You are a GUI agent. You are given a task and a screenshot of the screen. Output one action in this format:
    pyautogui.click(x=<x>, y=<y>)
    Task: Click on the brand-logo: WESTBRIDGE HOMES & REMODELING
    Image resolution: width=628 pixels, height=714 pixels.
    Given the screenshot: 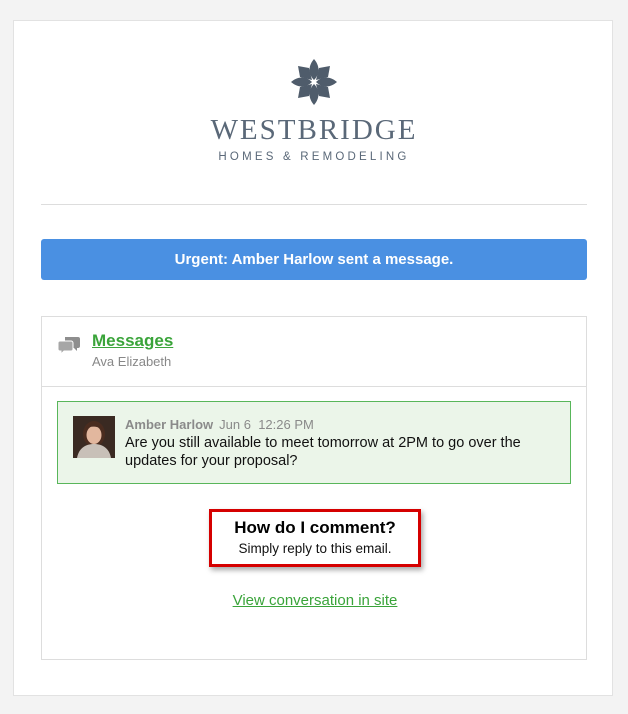 What is the action you would take?
    pyautogui.click(x=314, y=110)
    